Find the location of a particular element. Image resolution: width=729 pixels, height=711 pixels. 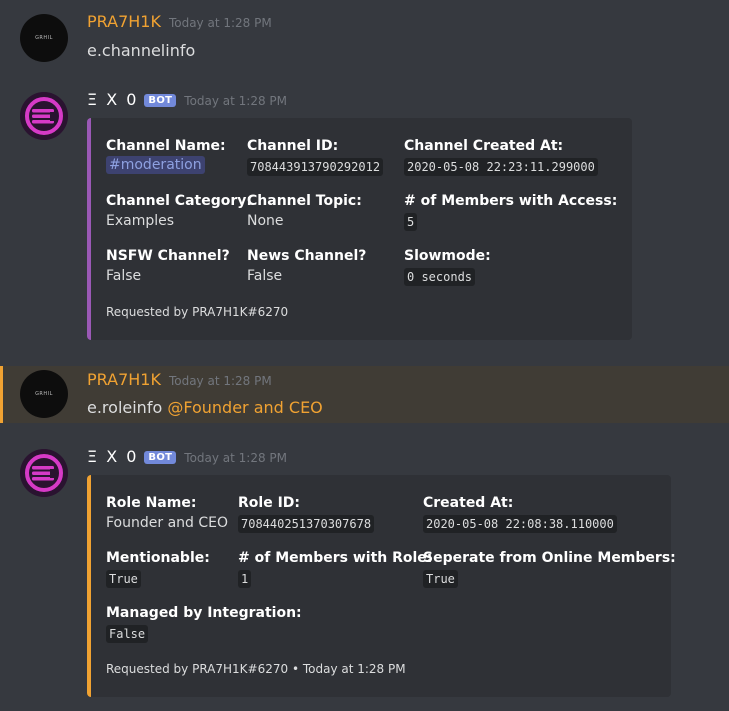

field-name: Role ID: is located at coordinates (269, 503).